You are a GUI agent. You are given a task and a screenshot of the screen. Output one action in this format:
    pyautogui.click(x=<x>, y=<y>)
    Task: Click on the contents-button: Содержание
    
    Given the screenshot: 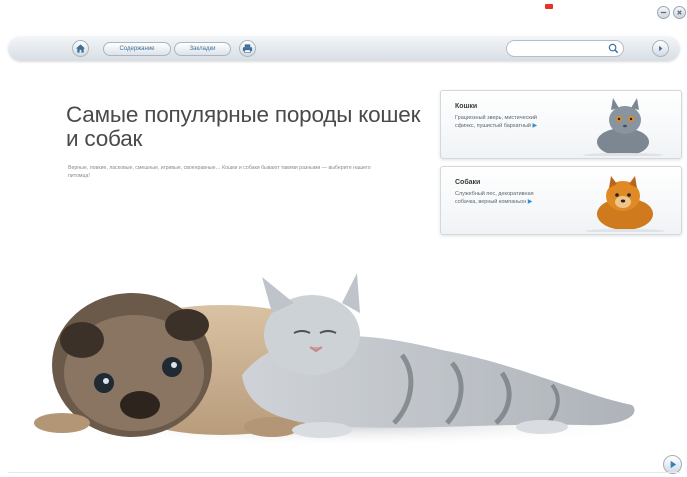 What is the action you would take?
    pyautogui.click(x=137, y=49)
    